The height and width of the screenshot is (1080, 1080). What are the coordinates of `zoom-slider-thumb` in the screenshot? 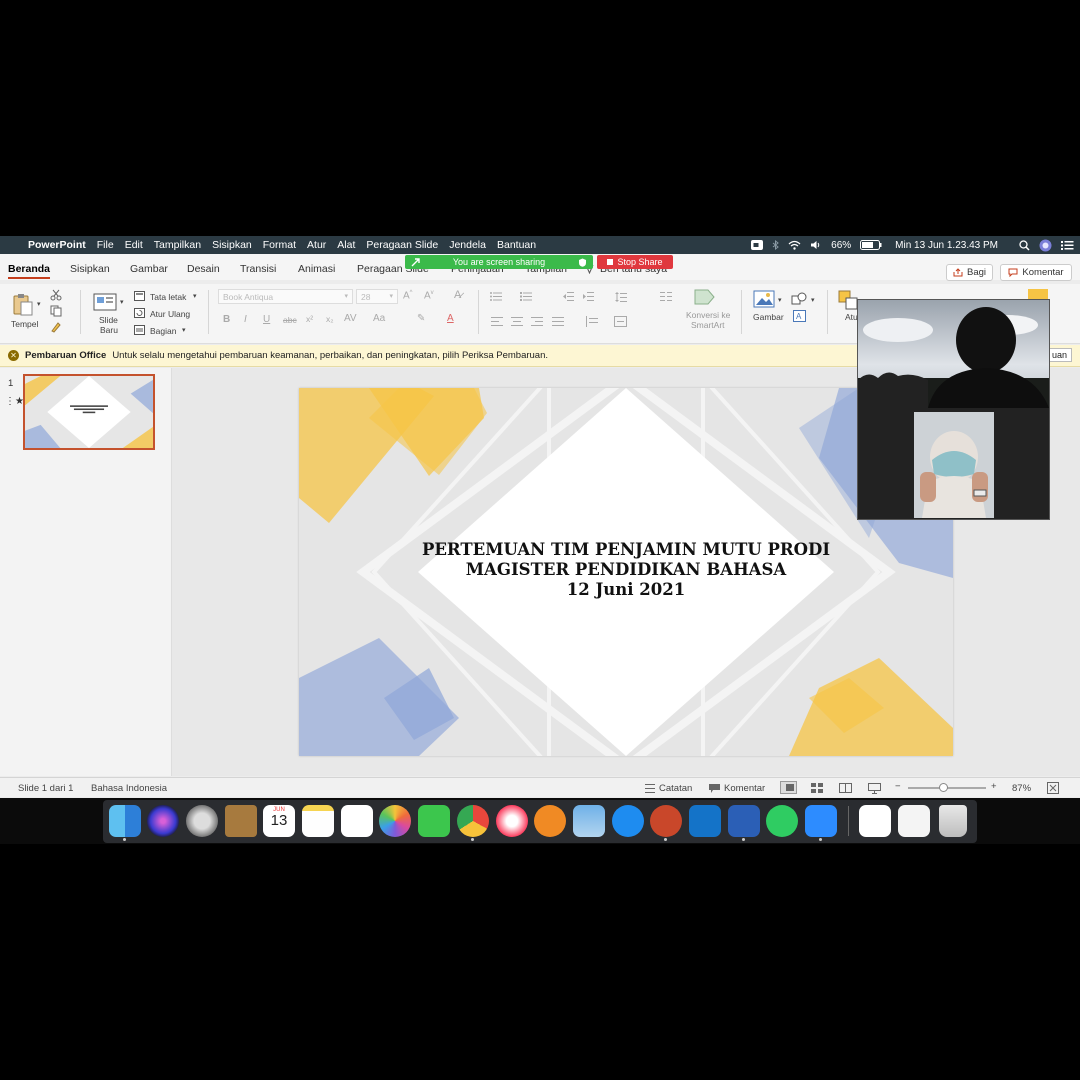 It's located at (943, 787).